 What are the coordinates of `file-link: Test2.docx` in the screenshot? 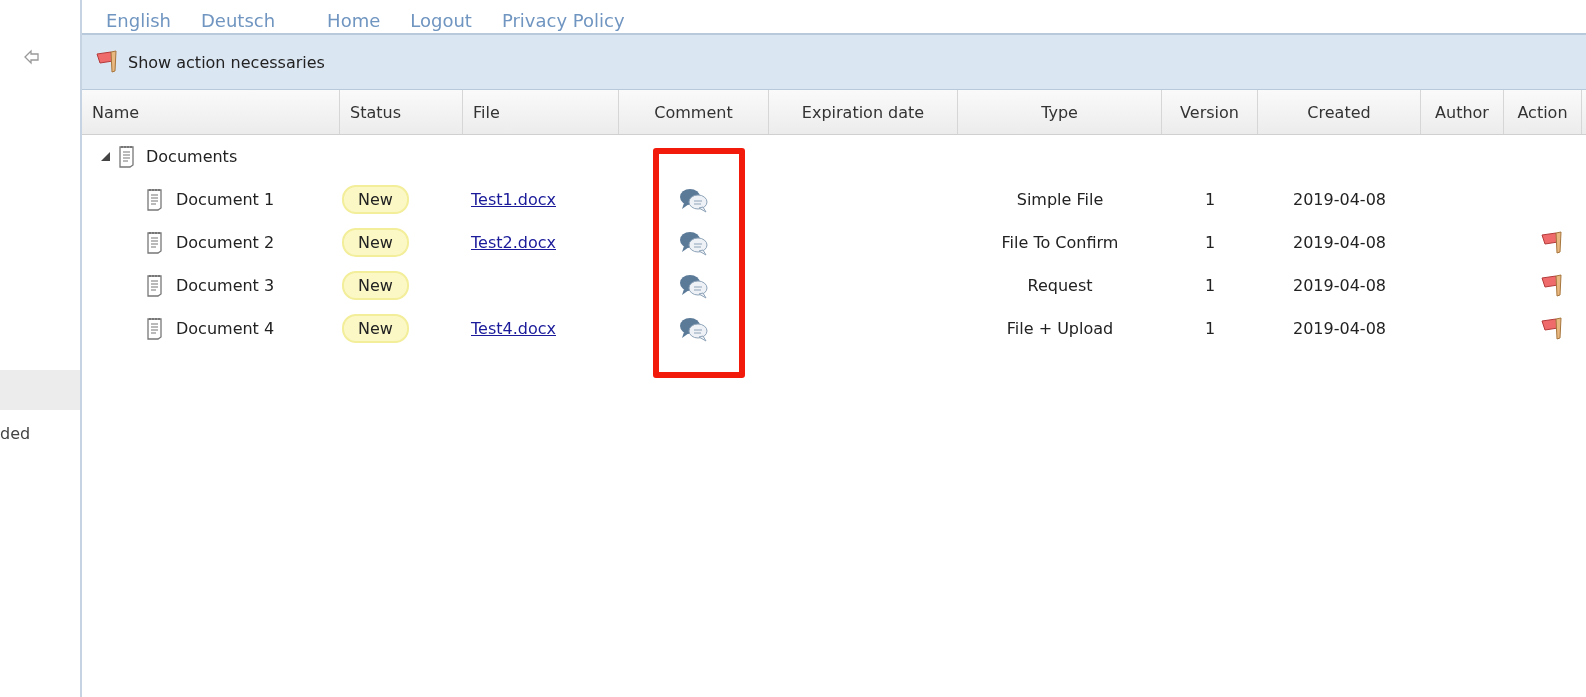 It's located at (513, 242).